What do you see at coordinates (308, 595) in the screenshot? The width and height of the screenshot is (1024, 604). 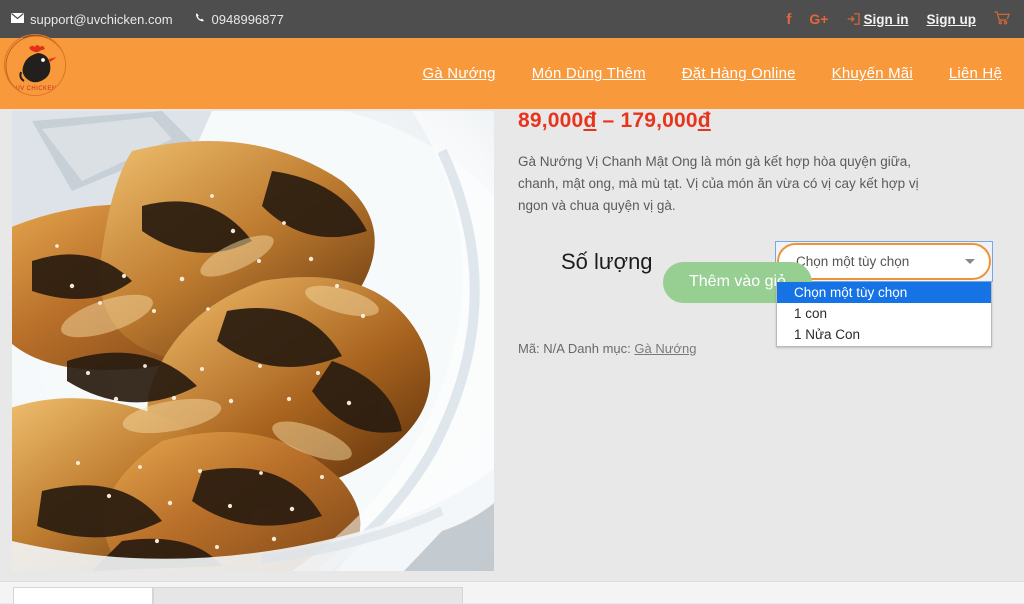 I see `tab-inactive` at bounding box center [308, 595].